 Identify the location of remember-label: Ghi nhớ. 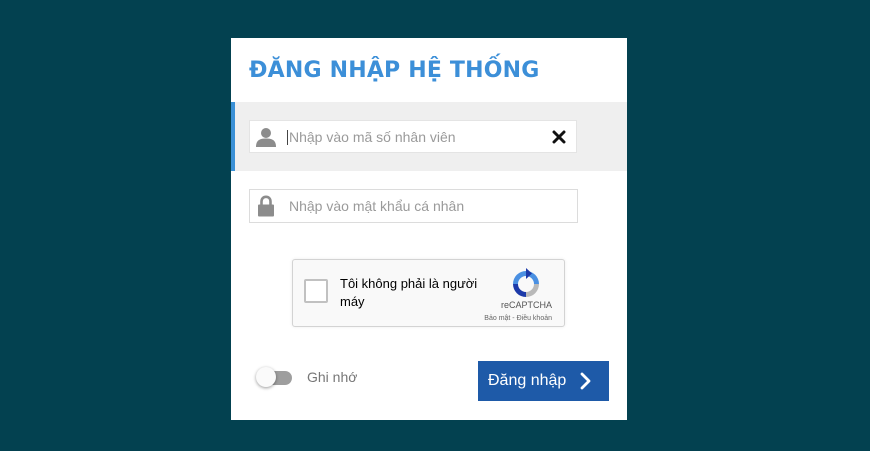
(332, 377).